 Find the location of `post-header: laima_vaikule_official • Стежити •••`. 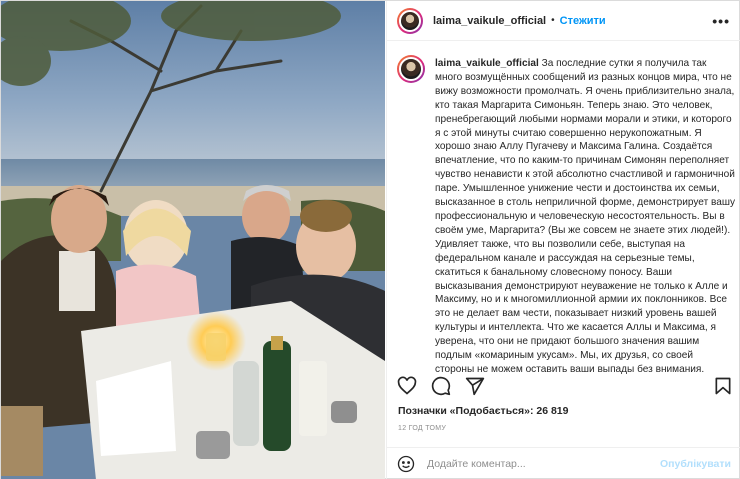

post-header: laima_vaikule_official • Стежити ••• is located at coordinates (563, 21).